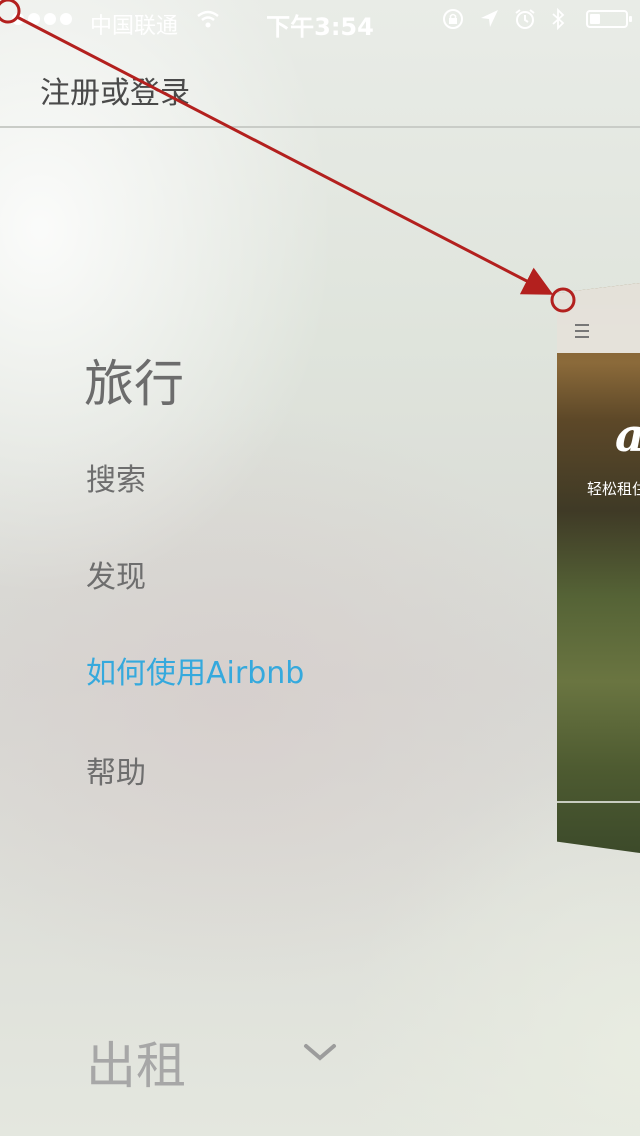 The height and width of the screenshot is (1136, 640). What do you see at coordinates (115, 90) in the screenshot?
I see `sign-in-or-register-link: 注册或登录` at bounding box center [115, 90].